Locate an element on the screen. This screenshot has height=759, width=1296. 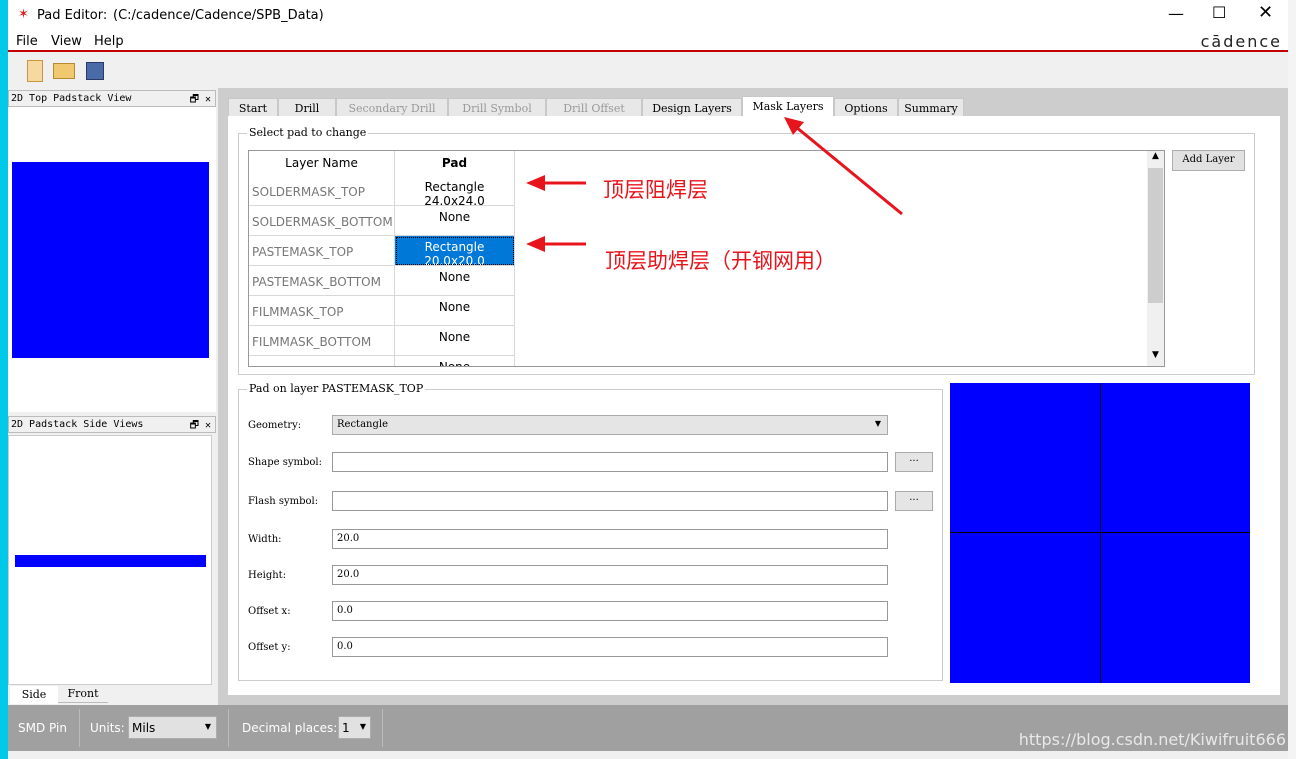
annotation-arrows is located at coordinates (714, 184).